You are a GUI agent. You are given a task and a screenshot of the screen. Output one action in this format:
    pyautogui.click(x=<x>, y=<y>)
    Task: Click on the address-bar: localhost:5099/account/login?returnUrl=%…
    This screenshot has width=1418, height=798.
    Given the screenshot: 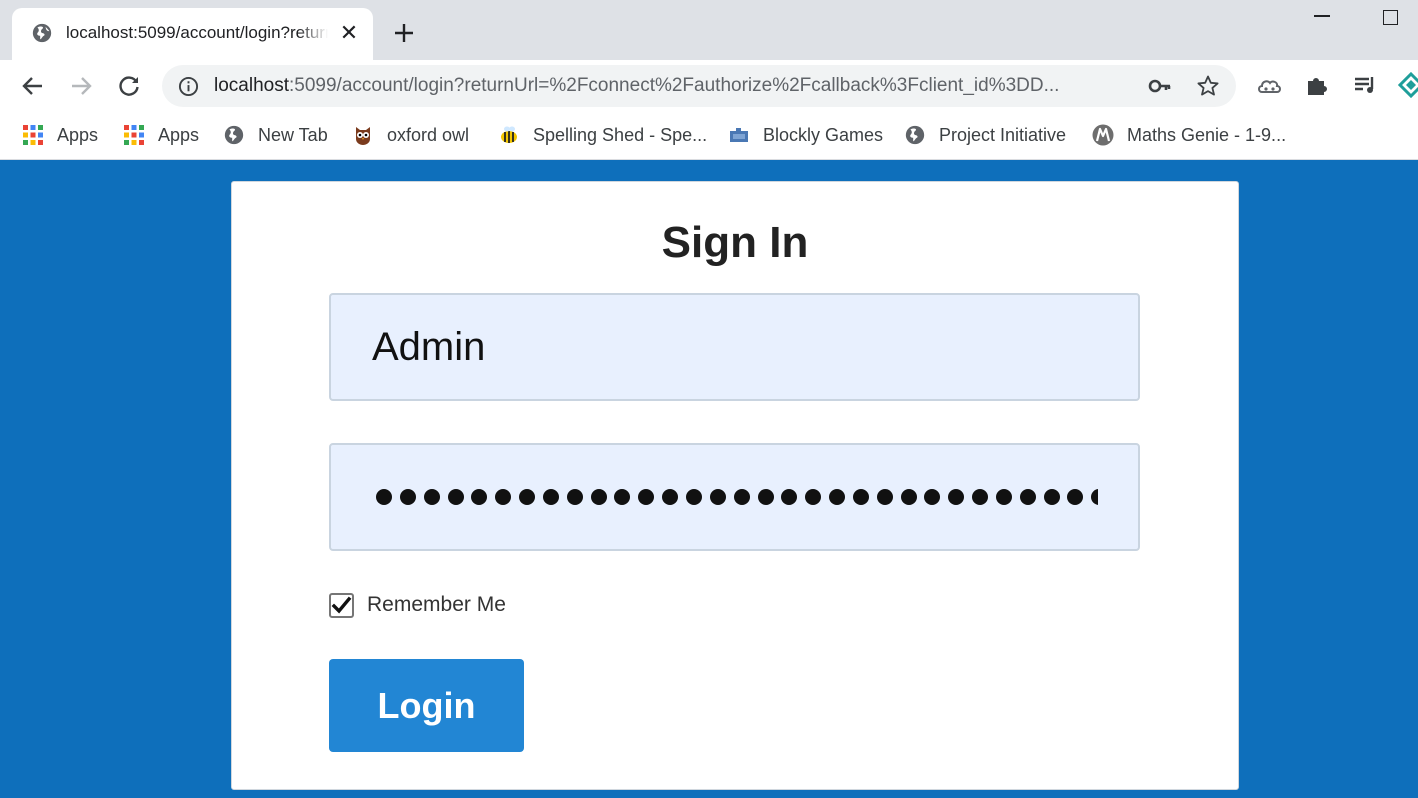 What is the action you would take?
    pyautogui.click(x=699, y=86)
    